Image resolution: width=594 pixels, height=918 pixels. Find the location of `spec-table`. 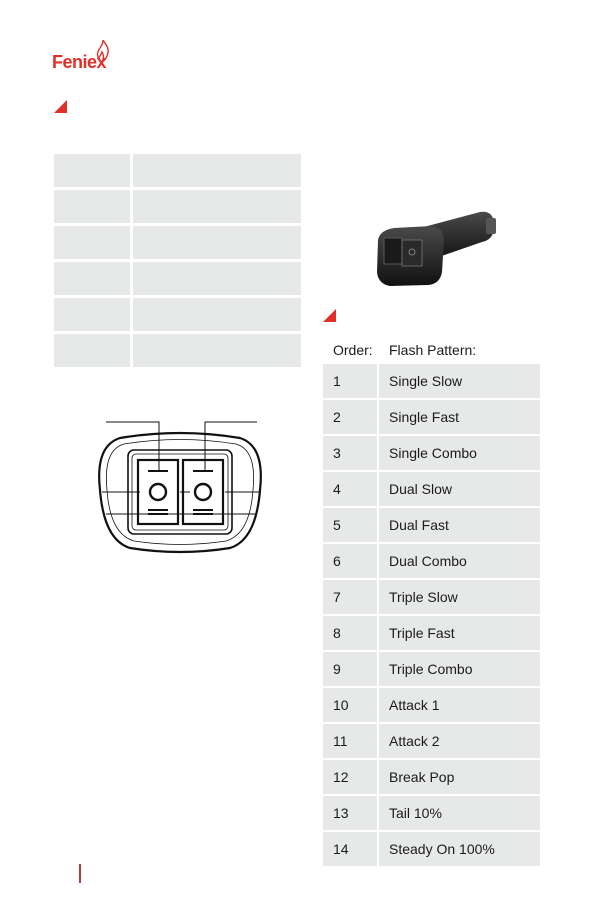

spec-table is located at coordinates (177, 262).